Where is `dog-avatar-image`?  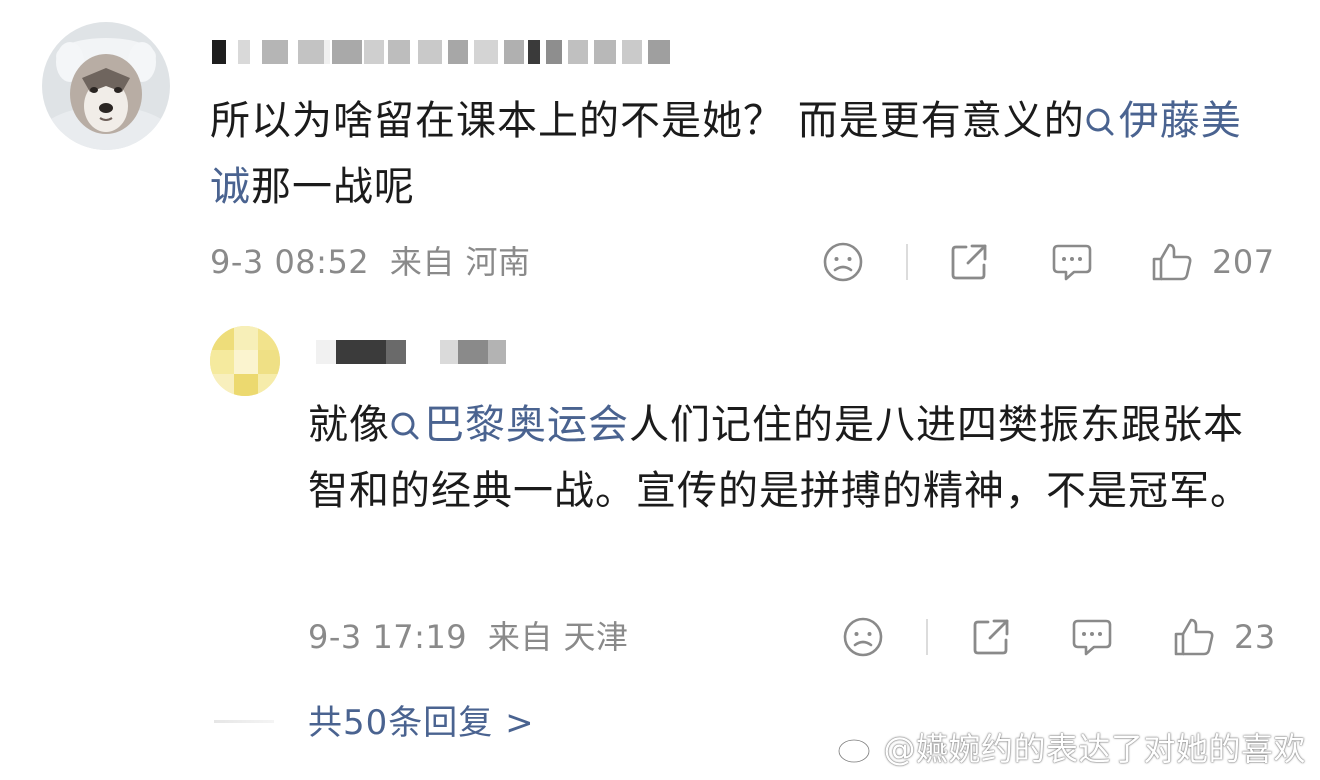
dog-avatar-image is located at coordinates (106, 86).